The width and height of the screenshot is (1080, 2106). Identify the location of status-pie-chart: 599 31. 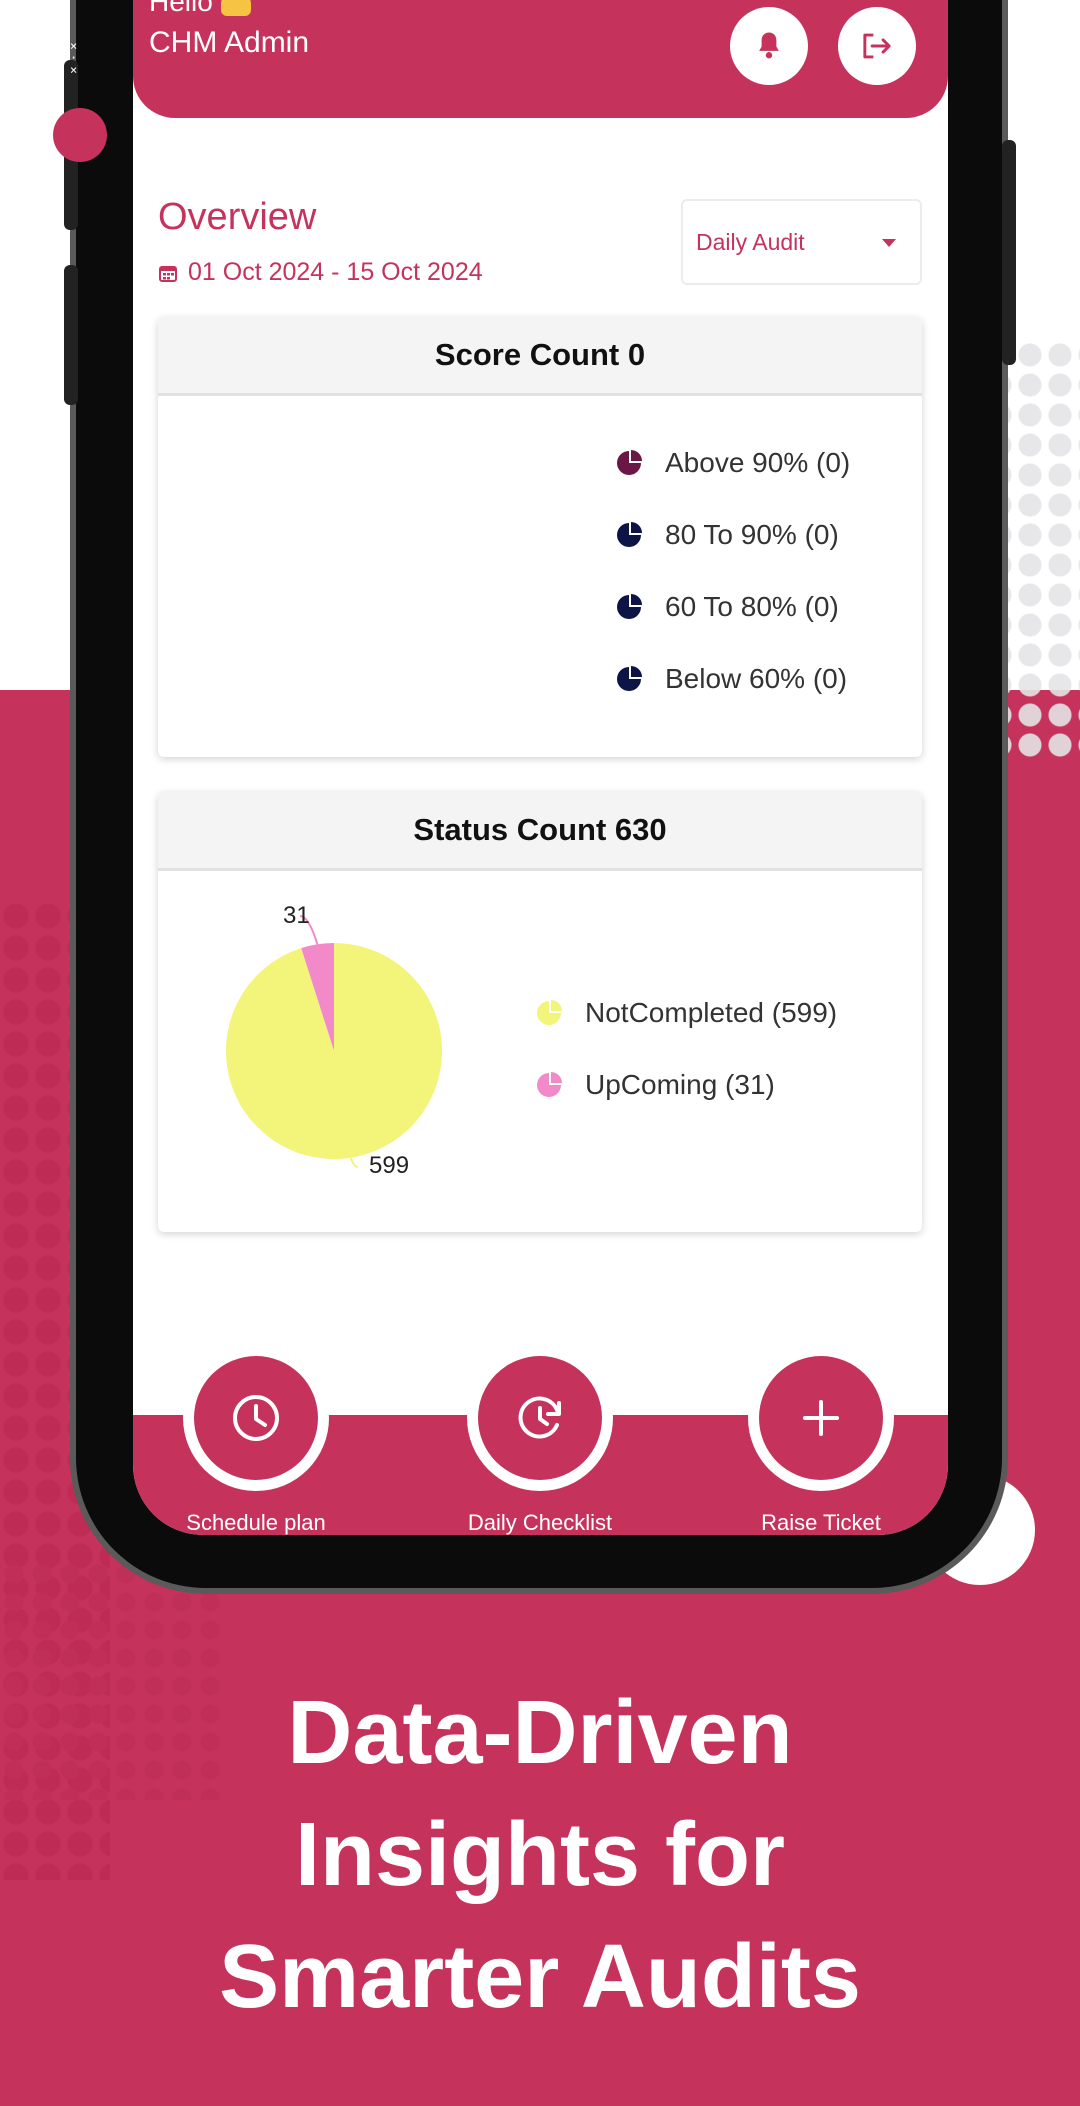
(334, 1040).